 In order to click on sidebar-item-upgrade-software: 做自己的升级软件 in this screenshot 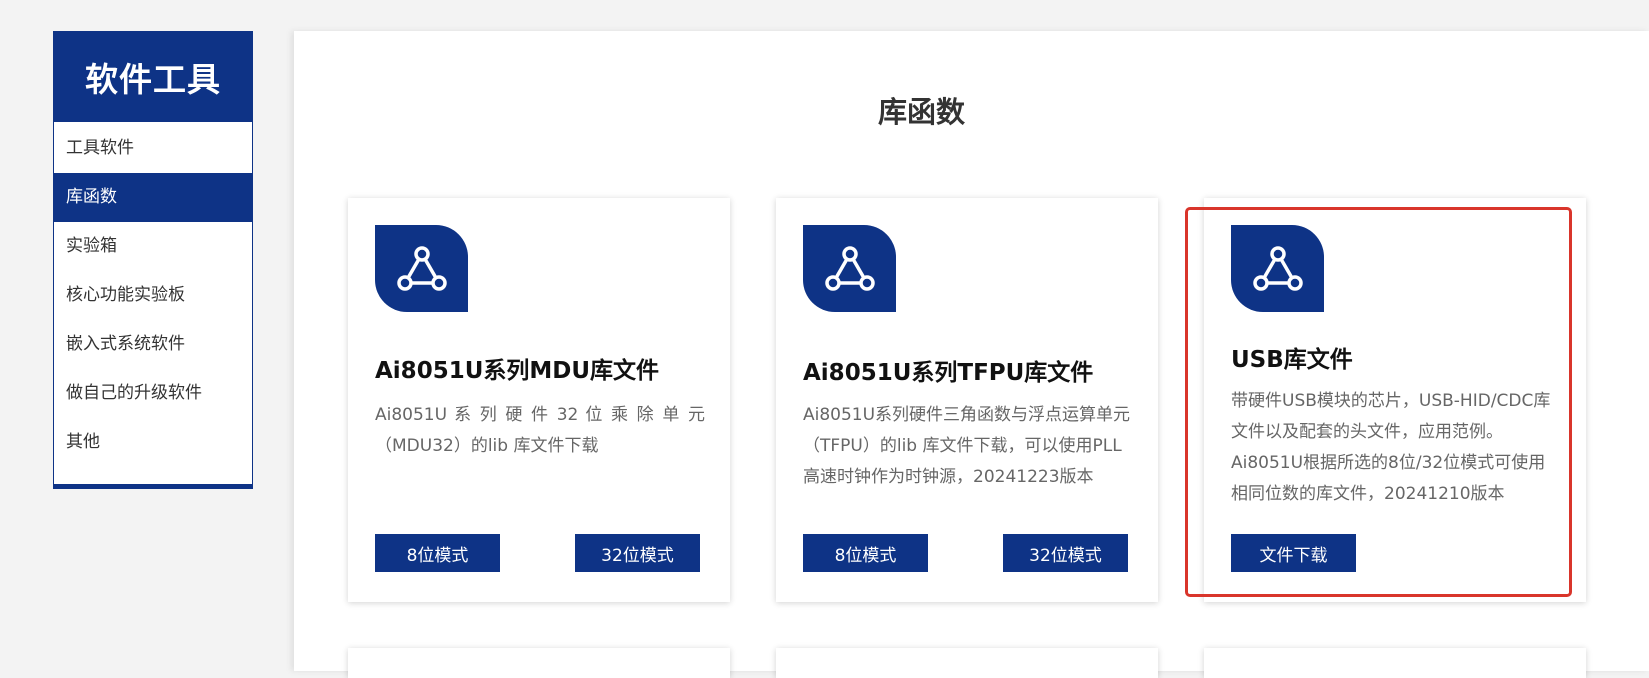, I will do `click(153, 393)`.